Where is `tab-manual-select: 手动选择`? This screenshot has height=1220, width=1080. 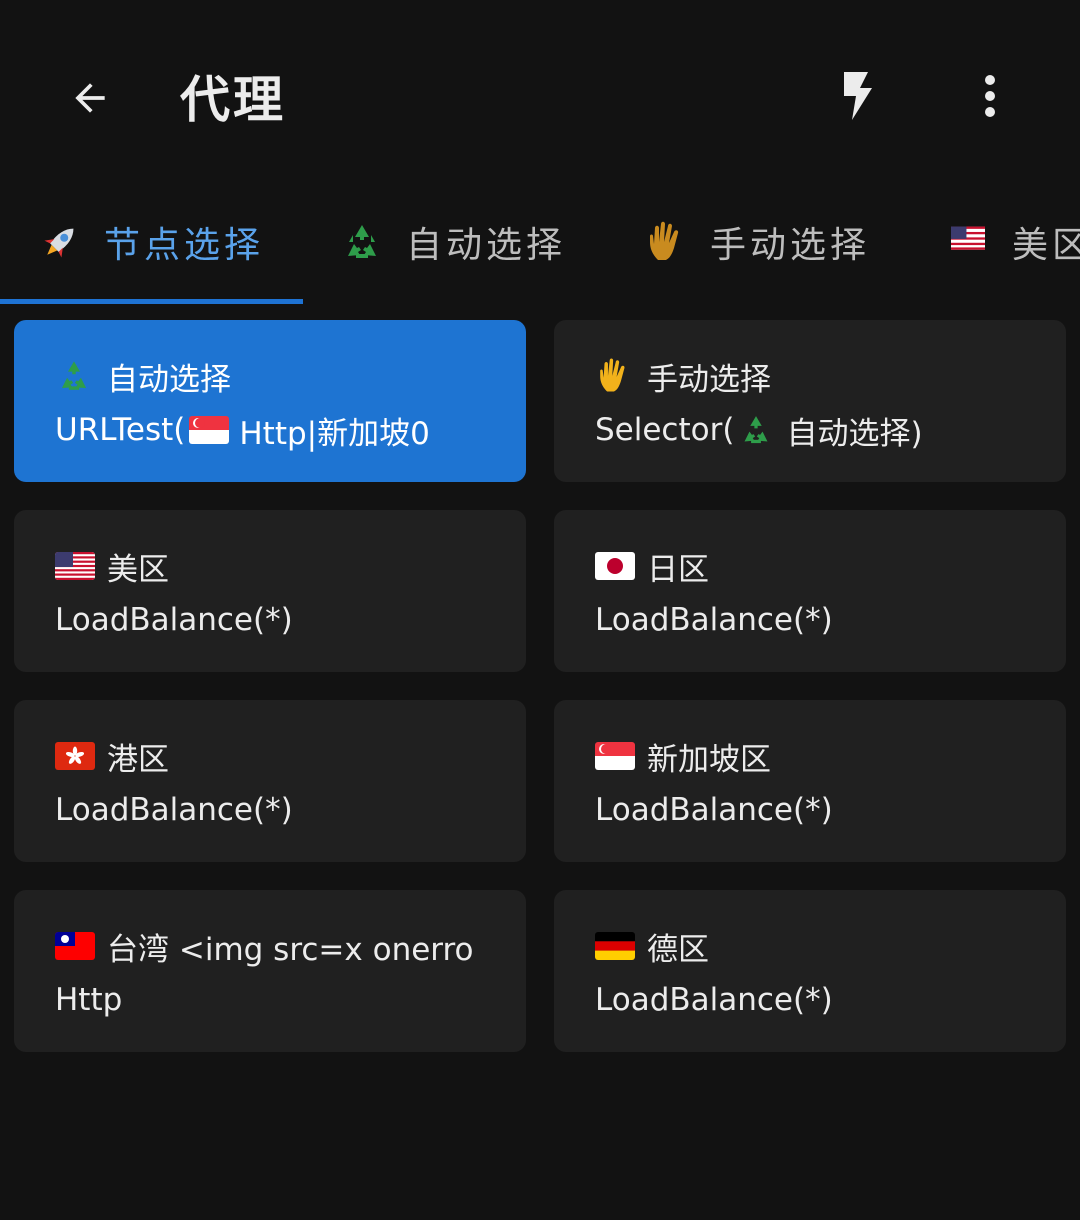
tab-manual-select: 手动选择 is located at coordinates (757, 242).